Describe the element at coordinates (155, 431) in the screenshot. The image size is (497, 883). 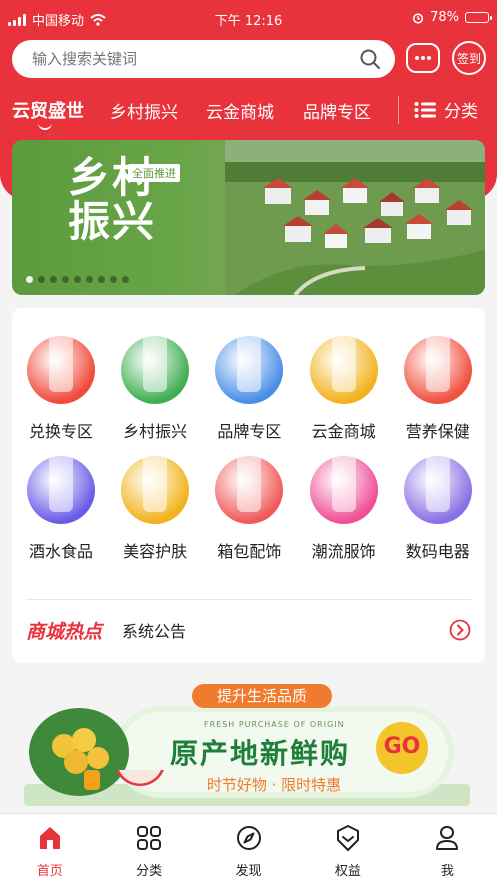
I see `grid-label: 乡村振兴` at that location.